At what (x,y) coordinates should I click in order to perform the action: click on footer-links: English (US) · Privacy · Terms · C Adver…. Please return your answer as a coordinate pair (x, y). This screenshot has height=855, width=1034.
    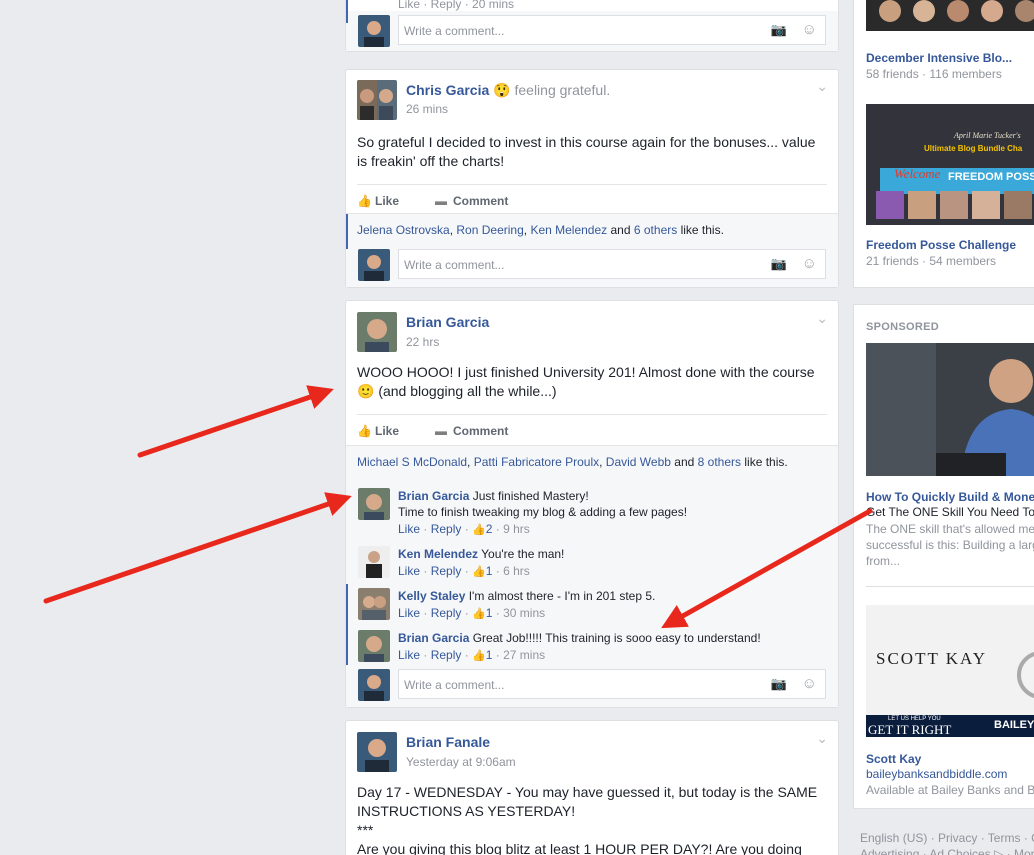
    Looking at the image, I should click on (947, 843).